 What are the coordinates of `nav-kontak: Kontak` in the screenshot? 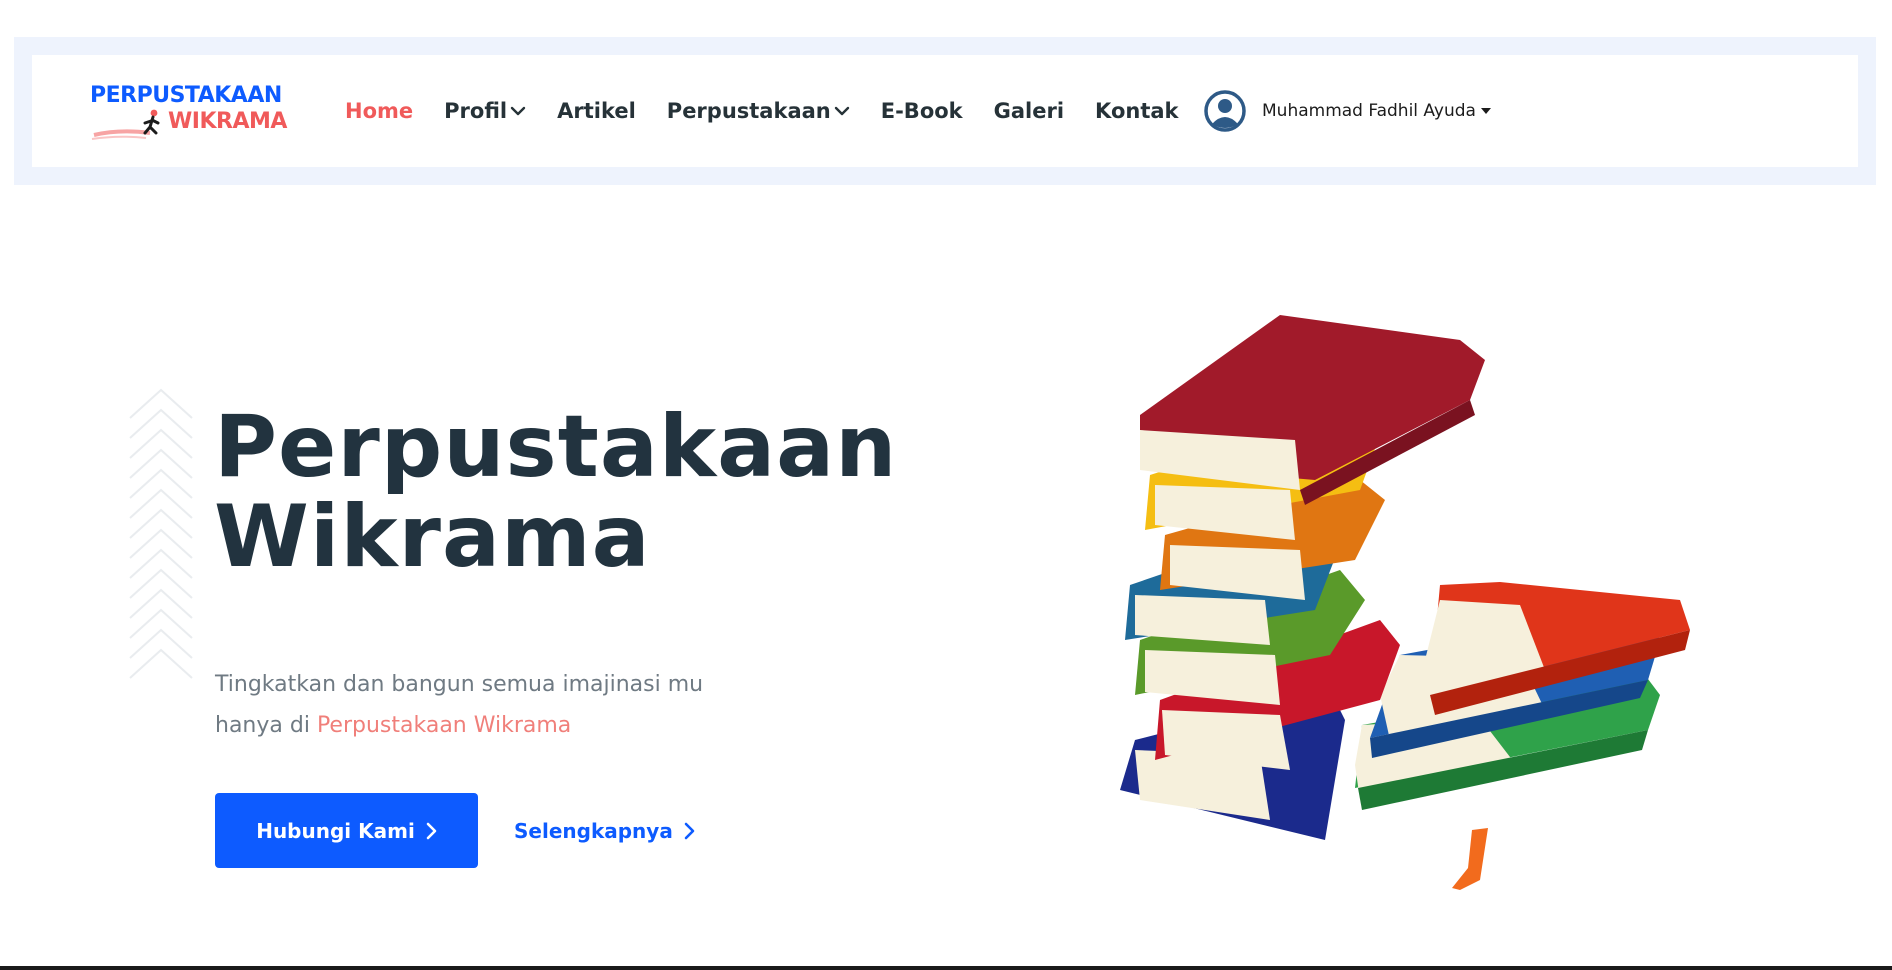 It's located at (1136, 111).